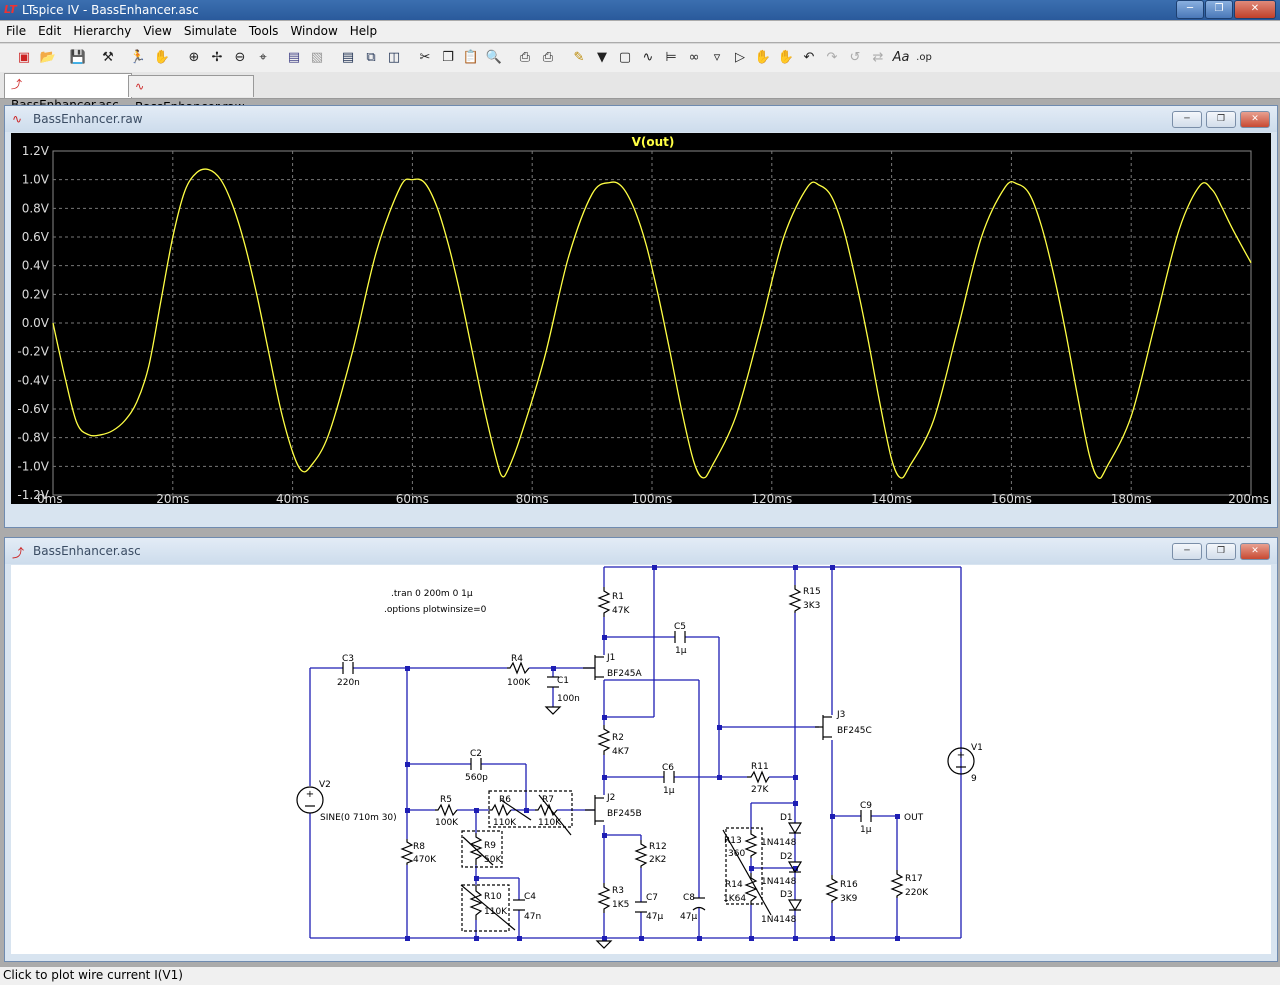 Image resolution: width=1280 pixels, height=985 pixels. I want to click on V1-label: V1, so click(977, 748).